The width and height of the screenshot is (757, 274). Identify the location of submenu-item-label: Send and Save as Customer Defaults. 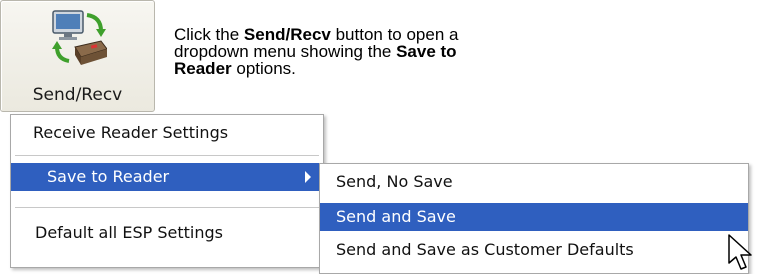
(485, 249).